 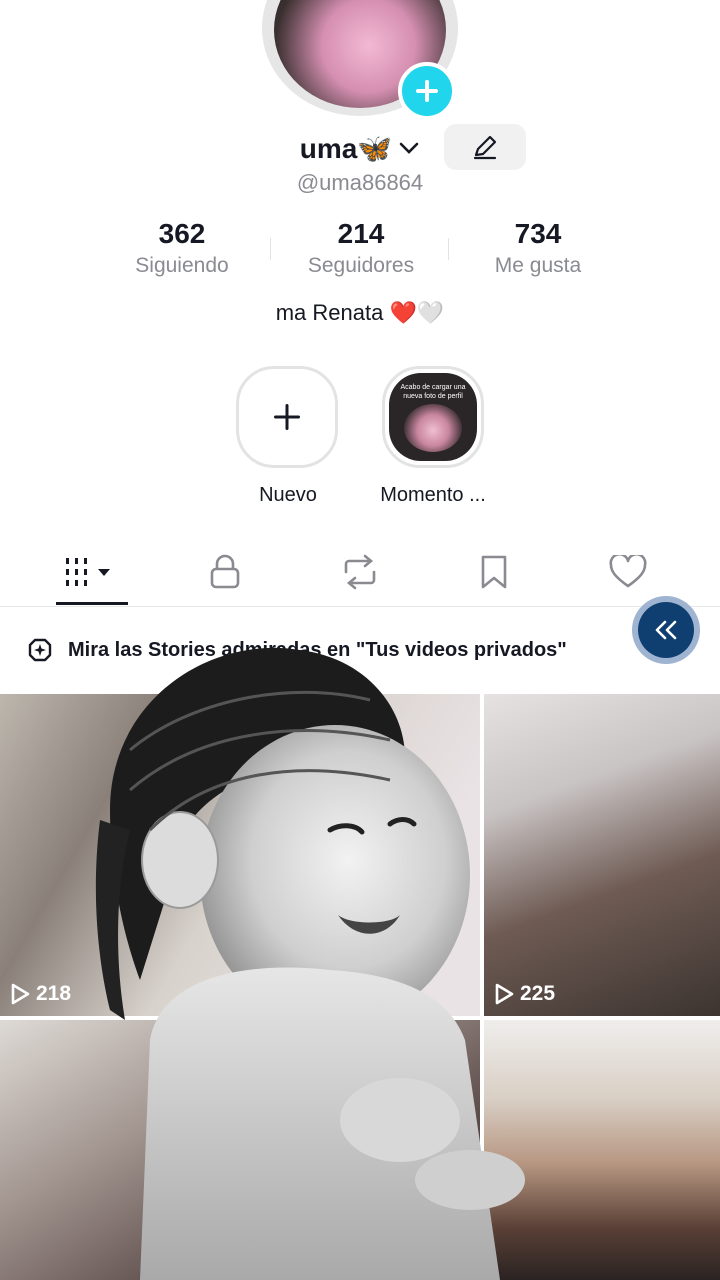 I want to click on tab-private, so click(x=225, y=572).